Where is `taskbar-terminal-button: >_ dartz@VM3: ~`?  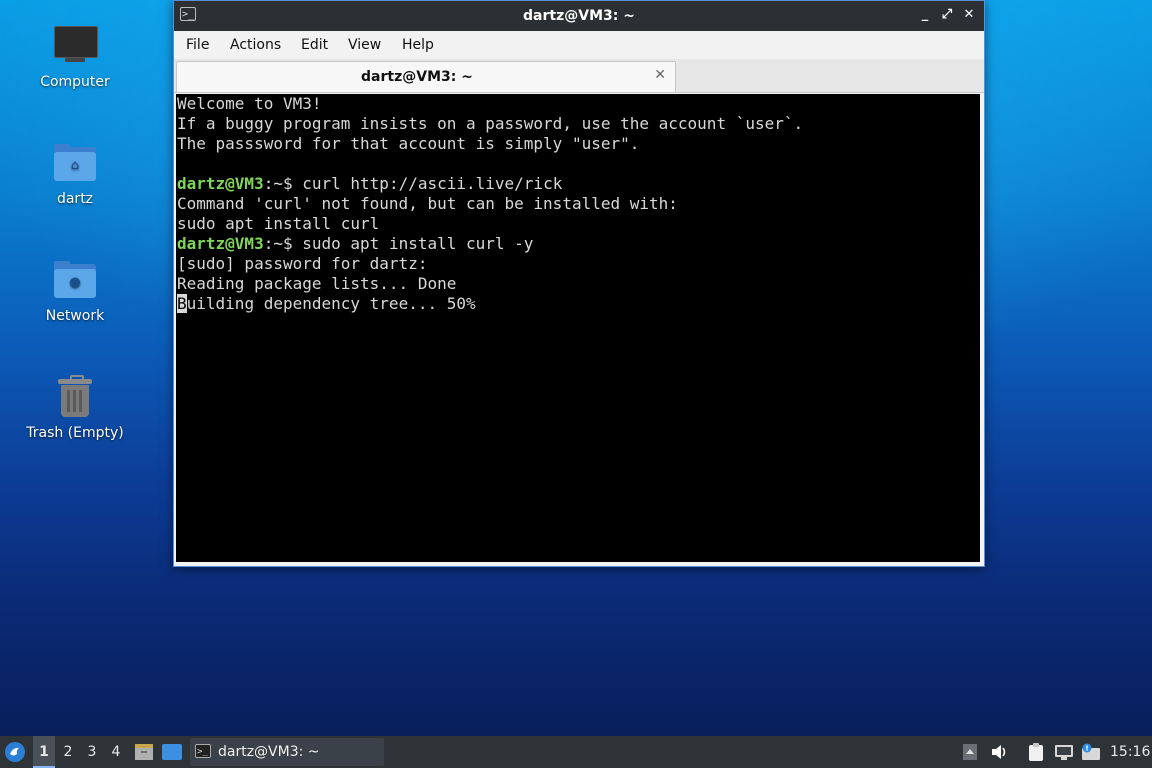 taskbar-terminal-button: >_ dartz@VM3: ~ is located at coordinates (287, 752).